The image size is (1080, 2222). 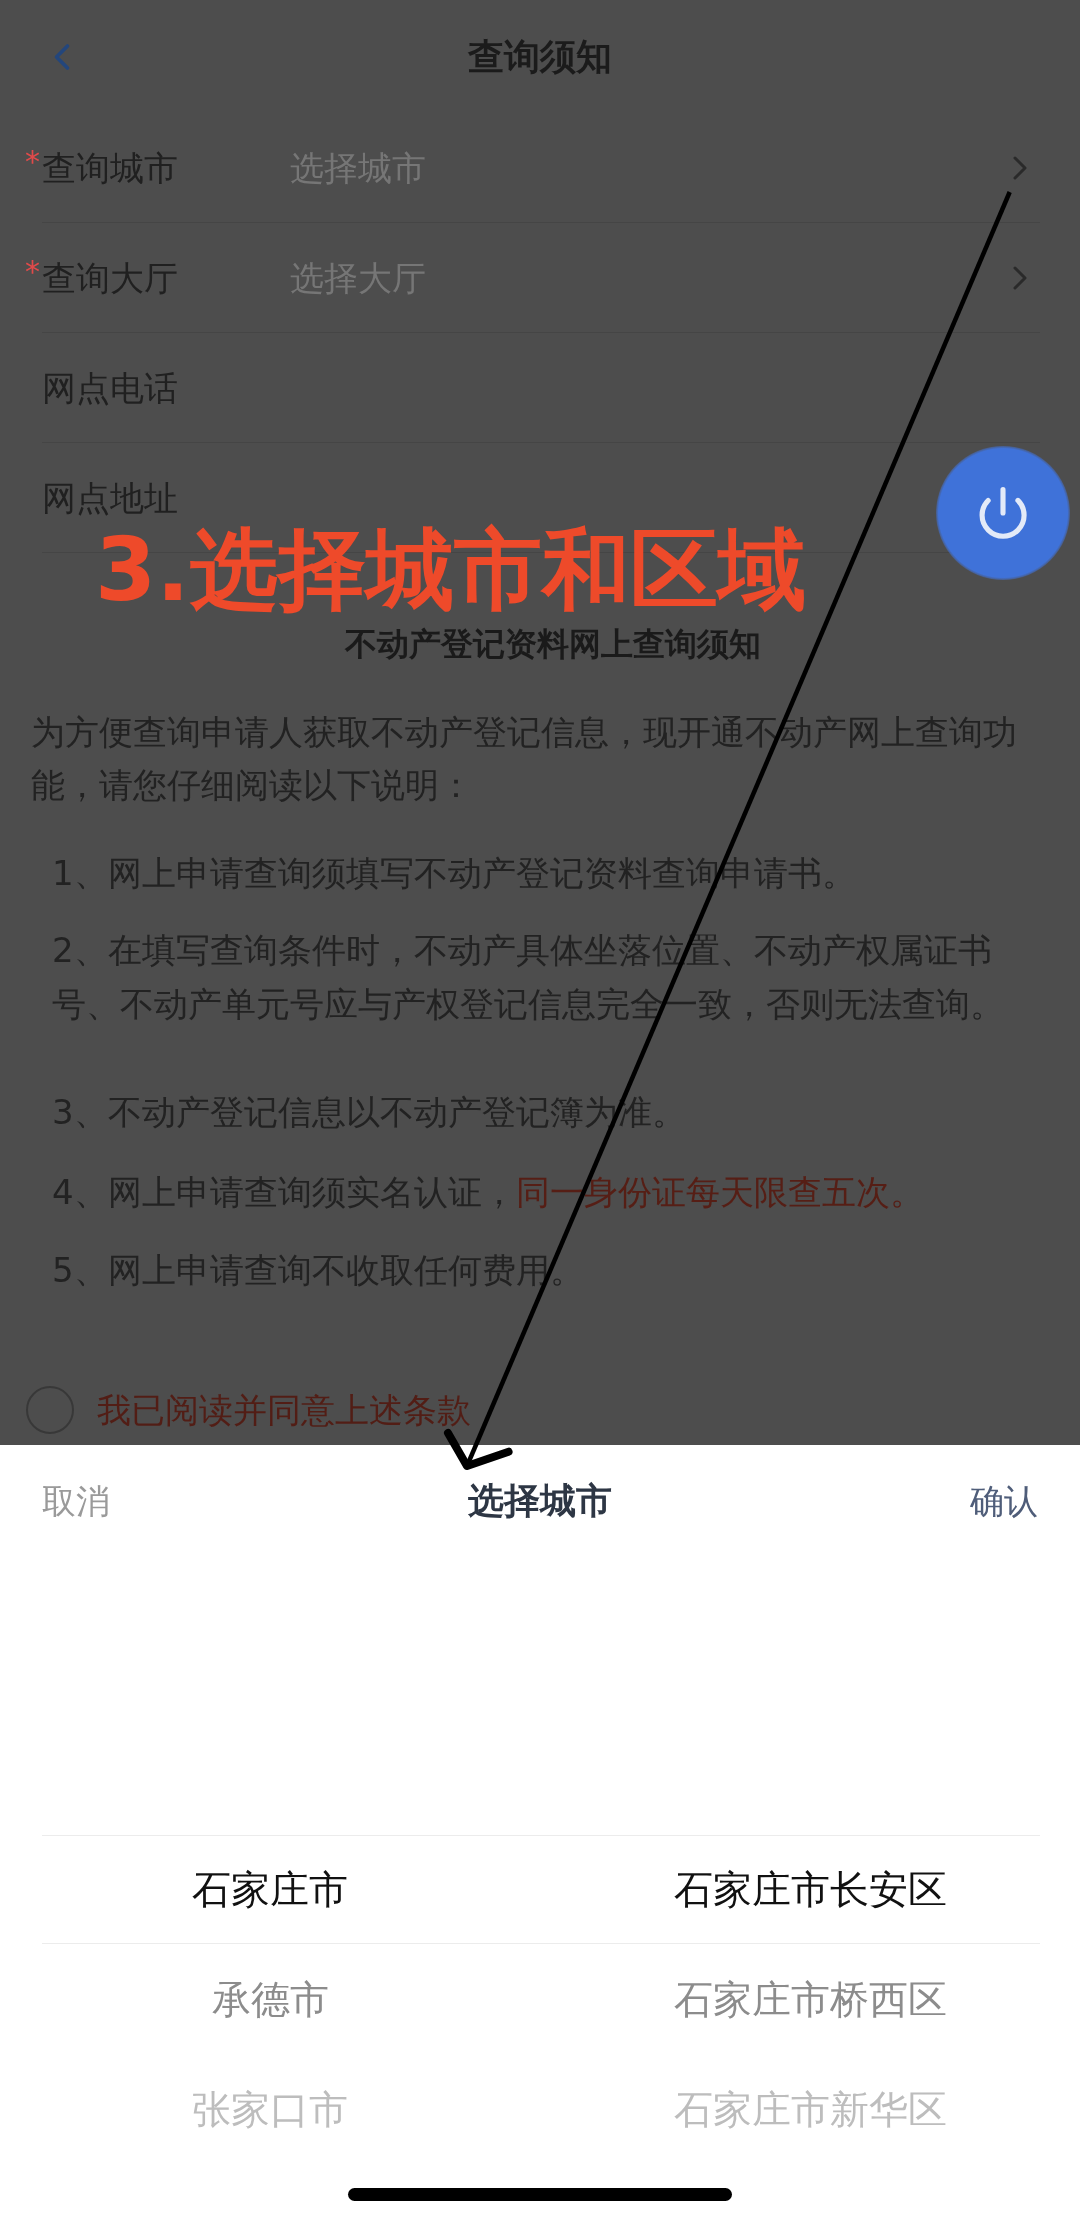 What do you see at coordinates (810, 2110) in the screenshot?
I see `picker-option: 石家庄市新华区` at bounding box center [810, 2110].